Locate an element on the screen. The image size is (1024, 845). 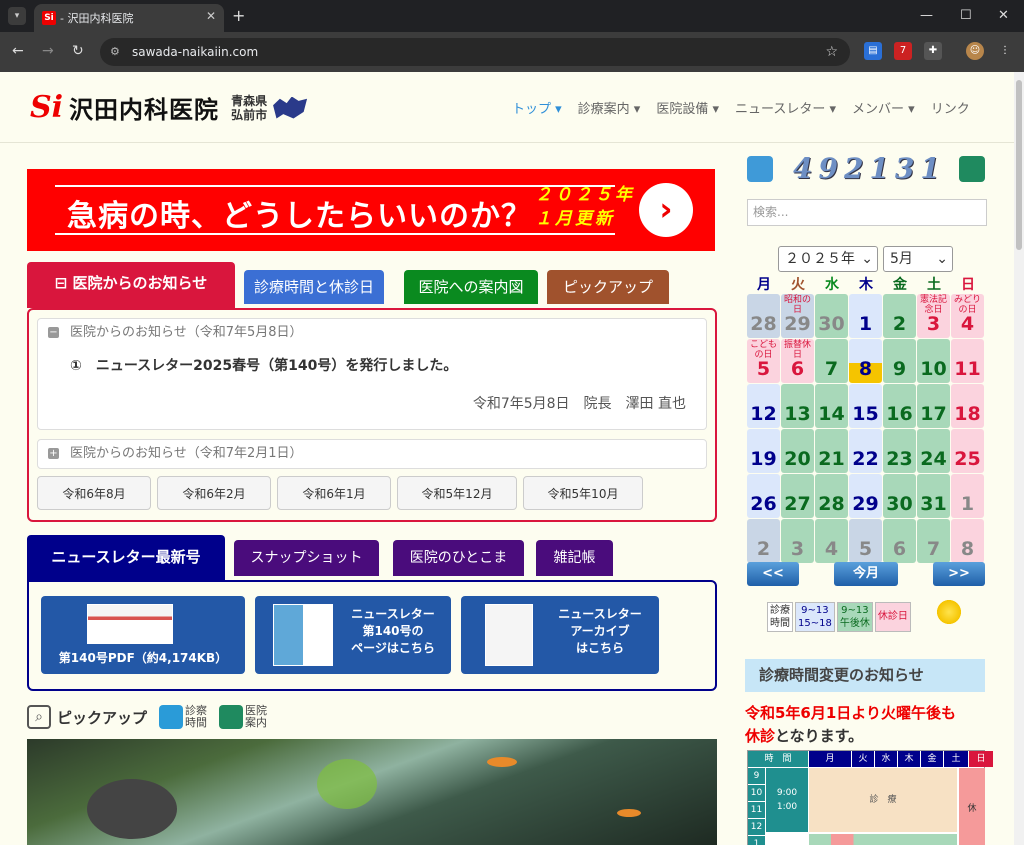
calendar-day: 26 is located at coordinates (763, 496).